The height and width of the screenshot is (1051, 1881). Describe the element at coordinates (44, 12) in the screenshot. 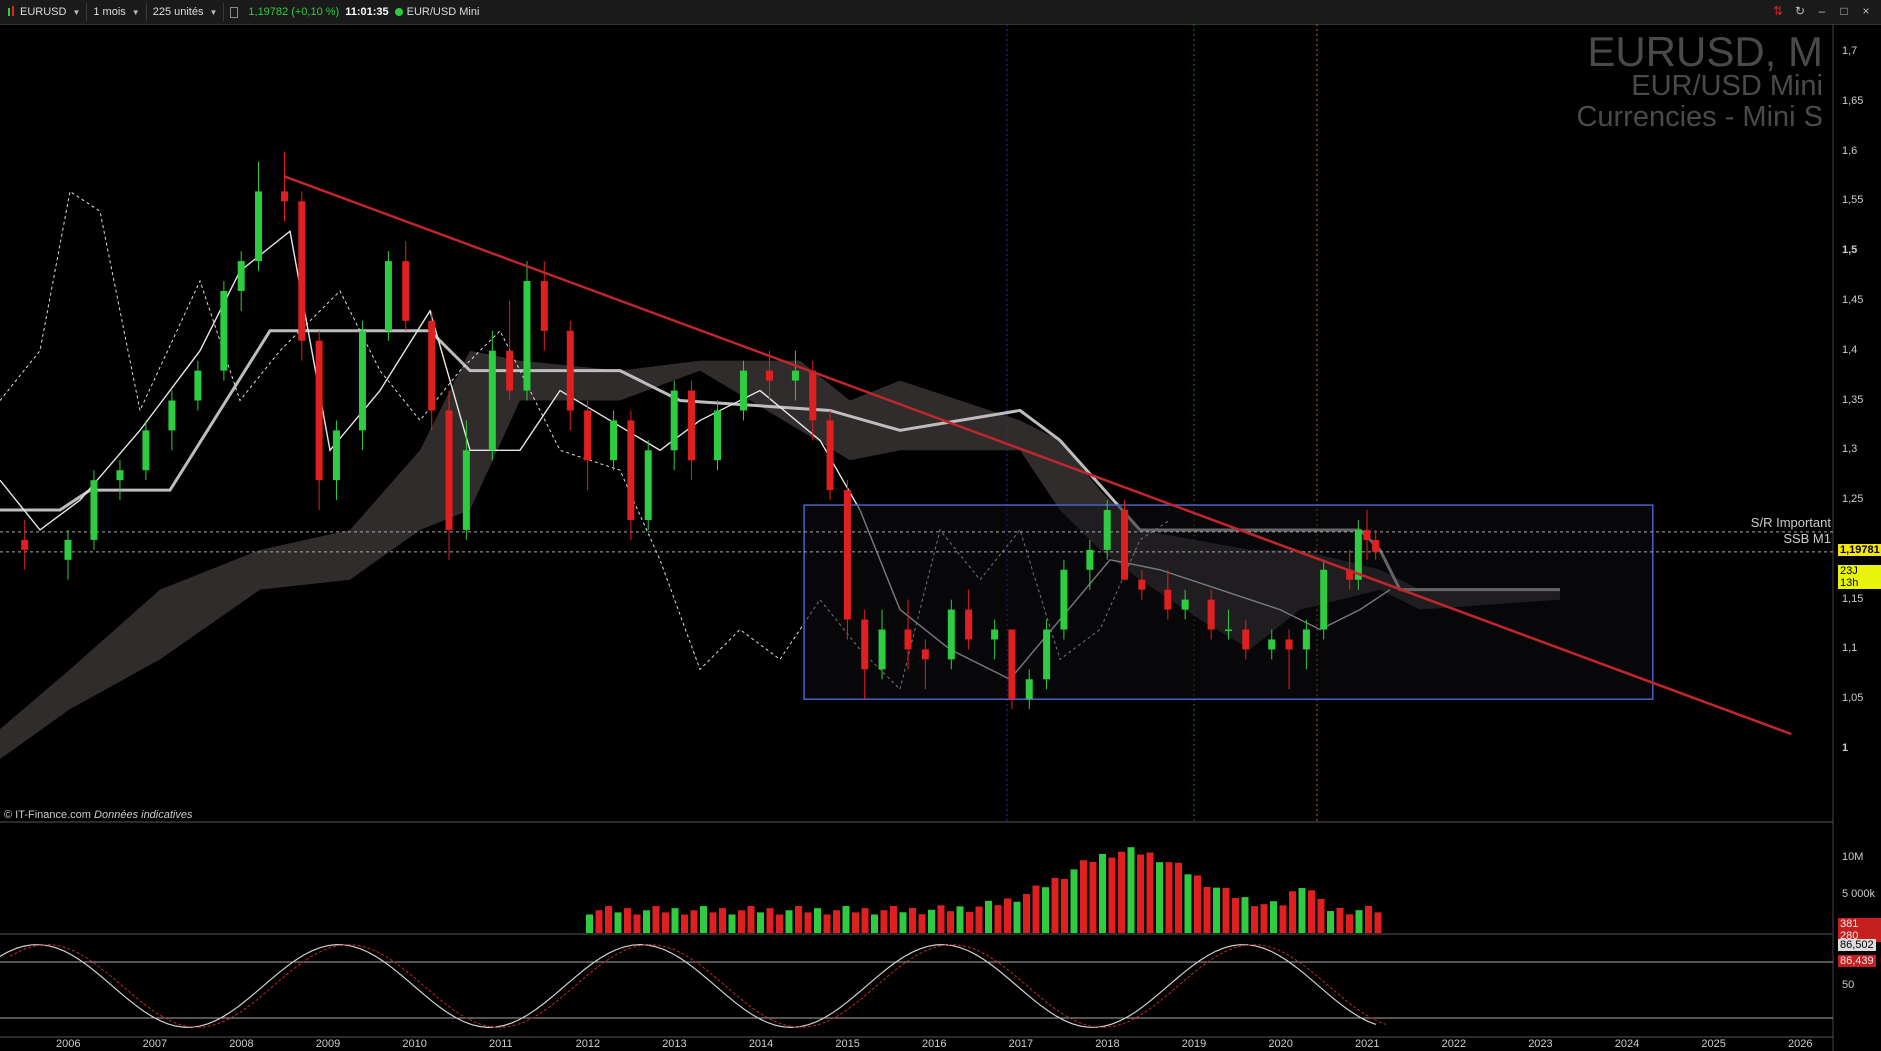

I see `symbol-selector: EURUSD ▼` at that location.